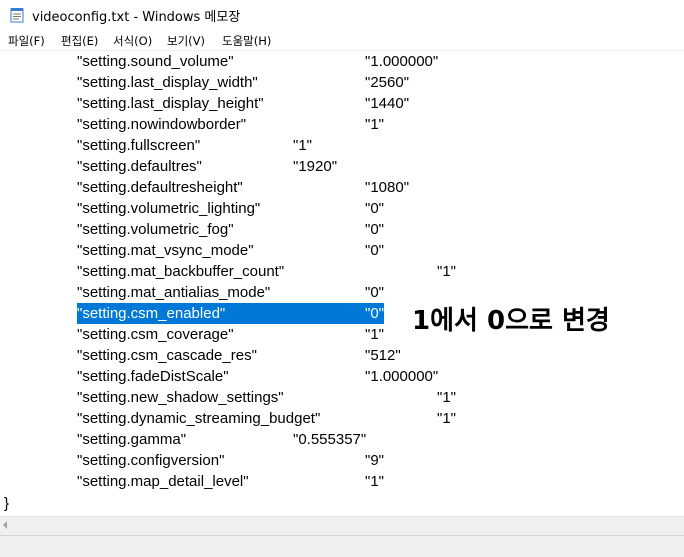 This screenshot has height=557, width=684. I want to click on config-key: "setting.mat_backbuffer_count", so click(181, 271).